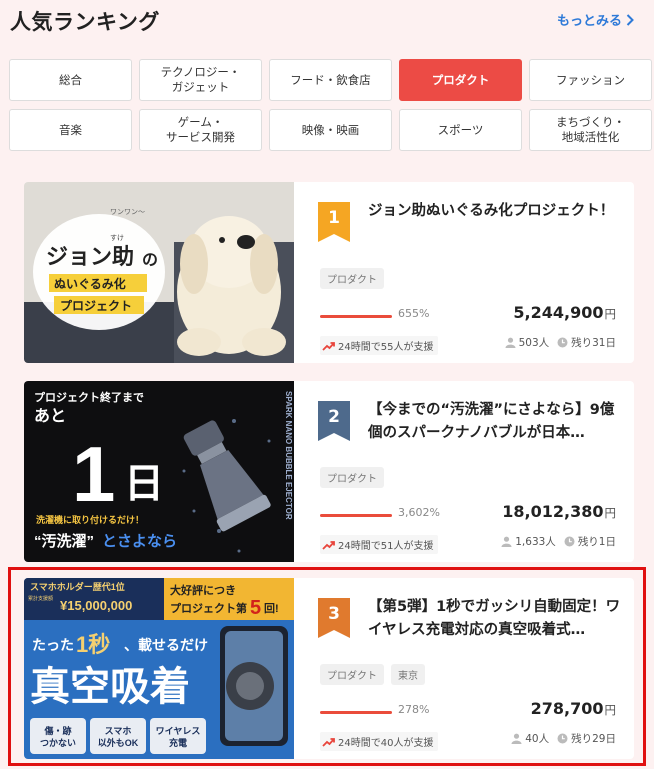 The width and height of the screenshot is (654, 769). I want to click on thumb-mid1: たった, so click(53, 645).